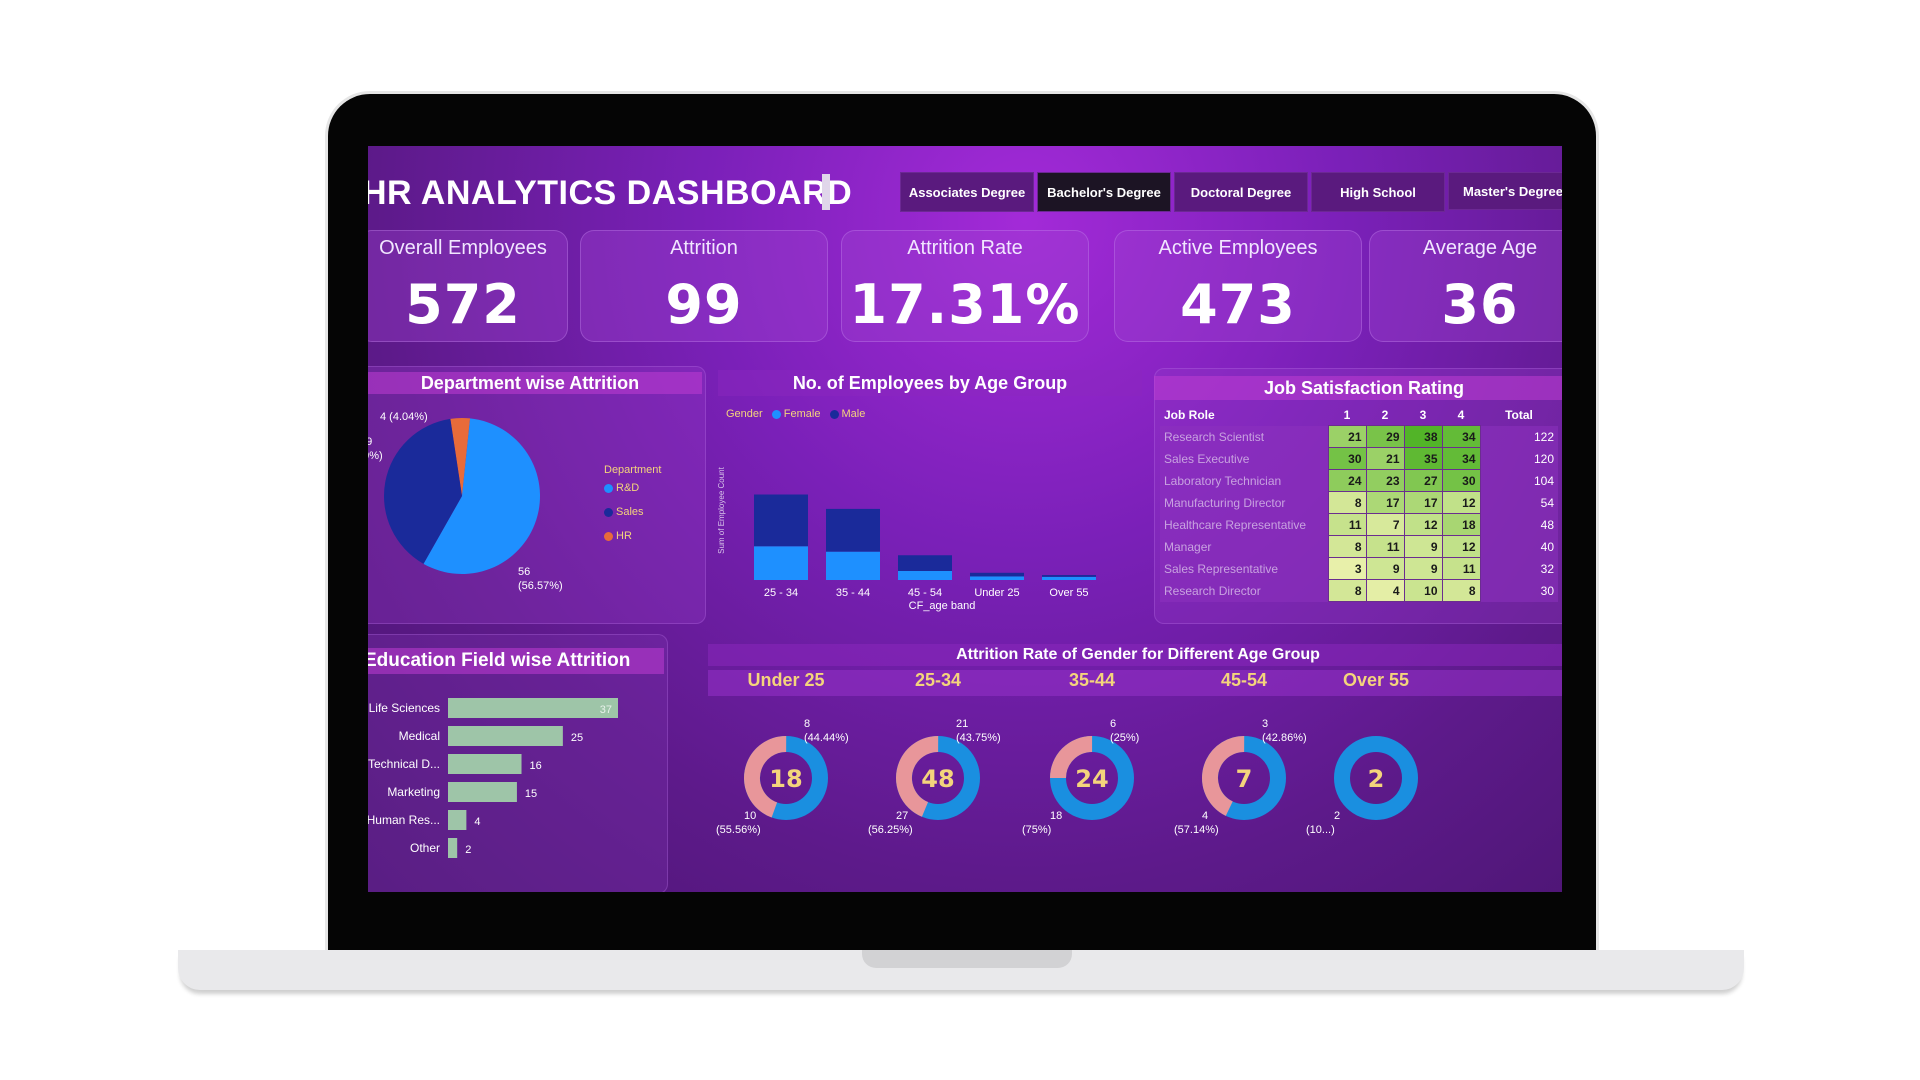  Describe the element at coordinates (853, 414) in the screenshot. I see `male-legend-label: Male` at that location.